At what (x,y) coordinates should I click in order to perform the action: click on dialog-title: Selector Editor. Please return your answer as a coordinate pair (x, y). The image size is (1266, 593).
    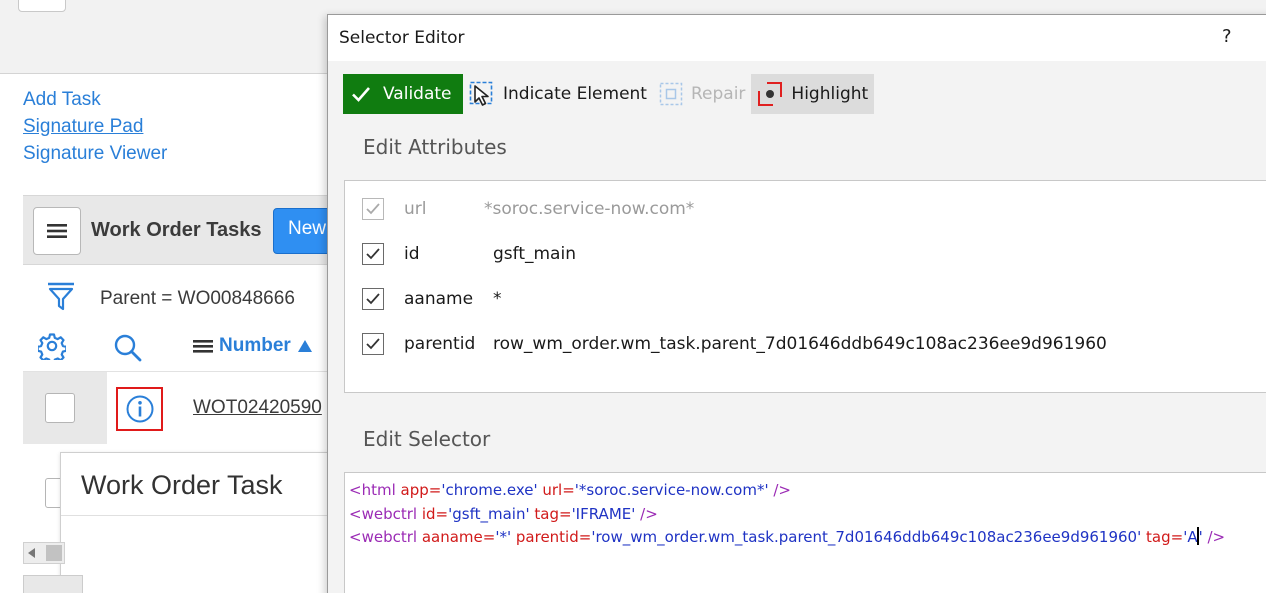
    Looking at the image, I should click on (402, 38).